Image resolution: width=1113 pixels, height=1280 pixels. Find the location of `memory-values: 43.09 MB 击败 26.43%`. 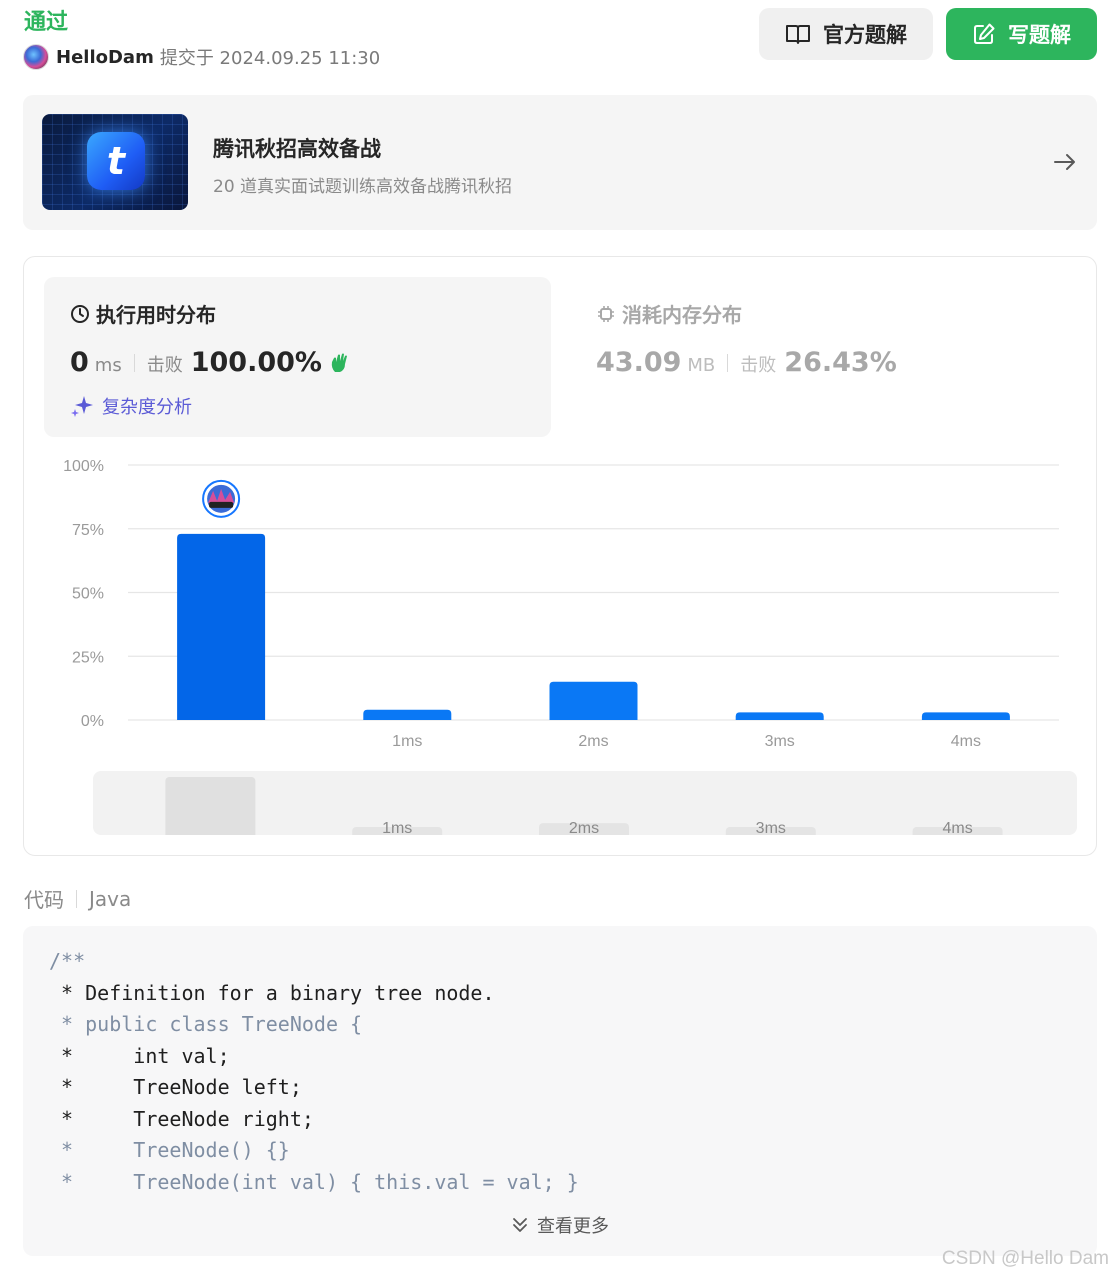

memory-values: 43.09 MB 击败 26.43% is located at coordinates (746, 362).